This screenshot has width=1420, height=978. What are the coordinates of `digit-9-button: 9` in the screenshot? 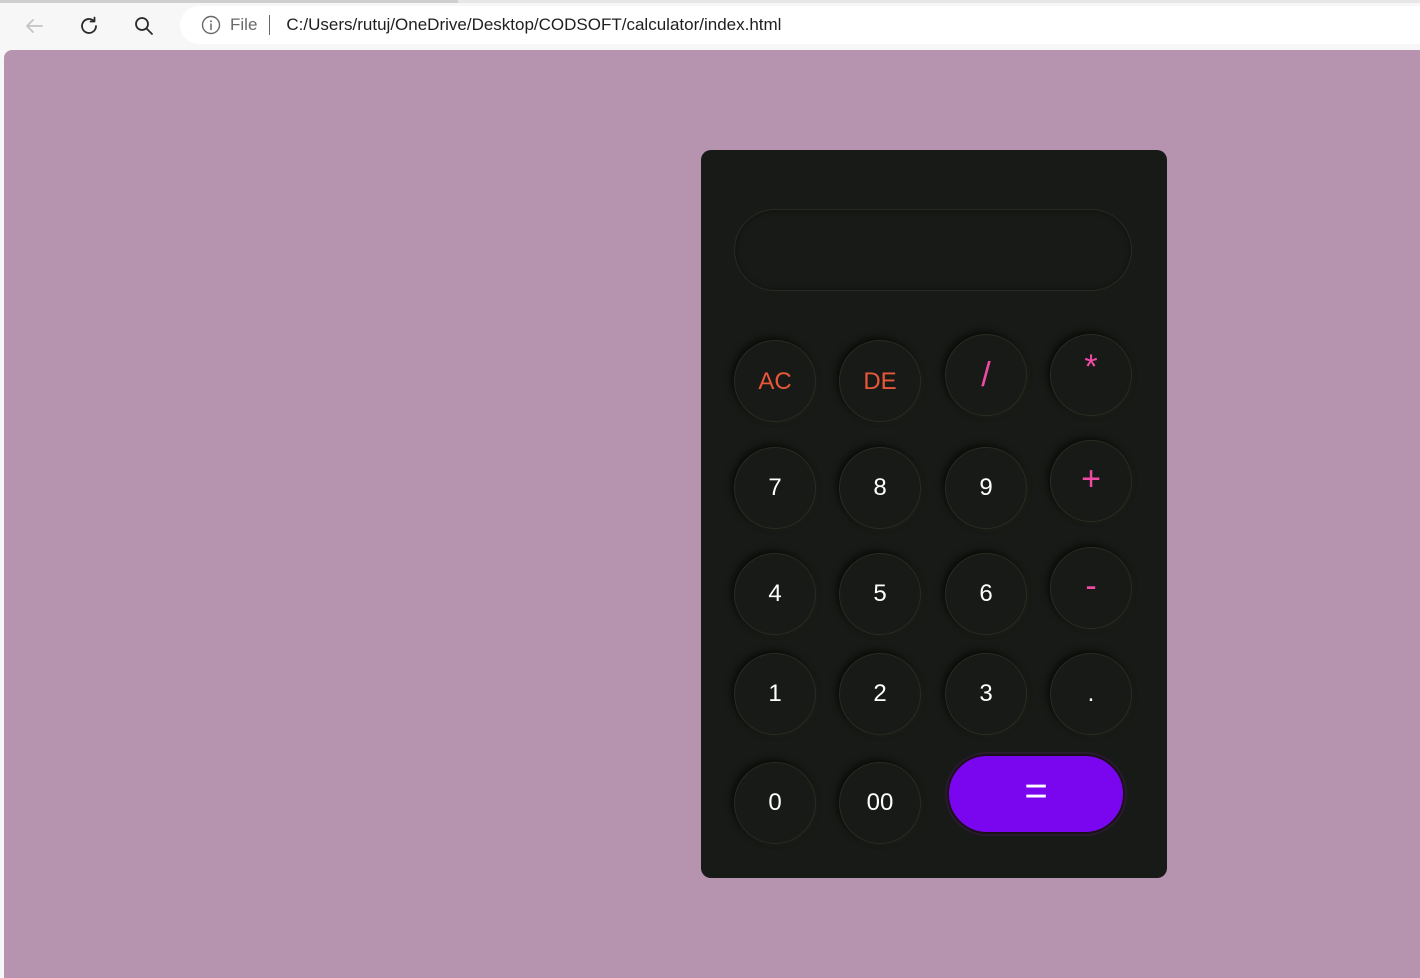 It's located at (986, 488).